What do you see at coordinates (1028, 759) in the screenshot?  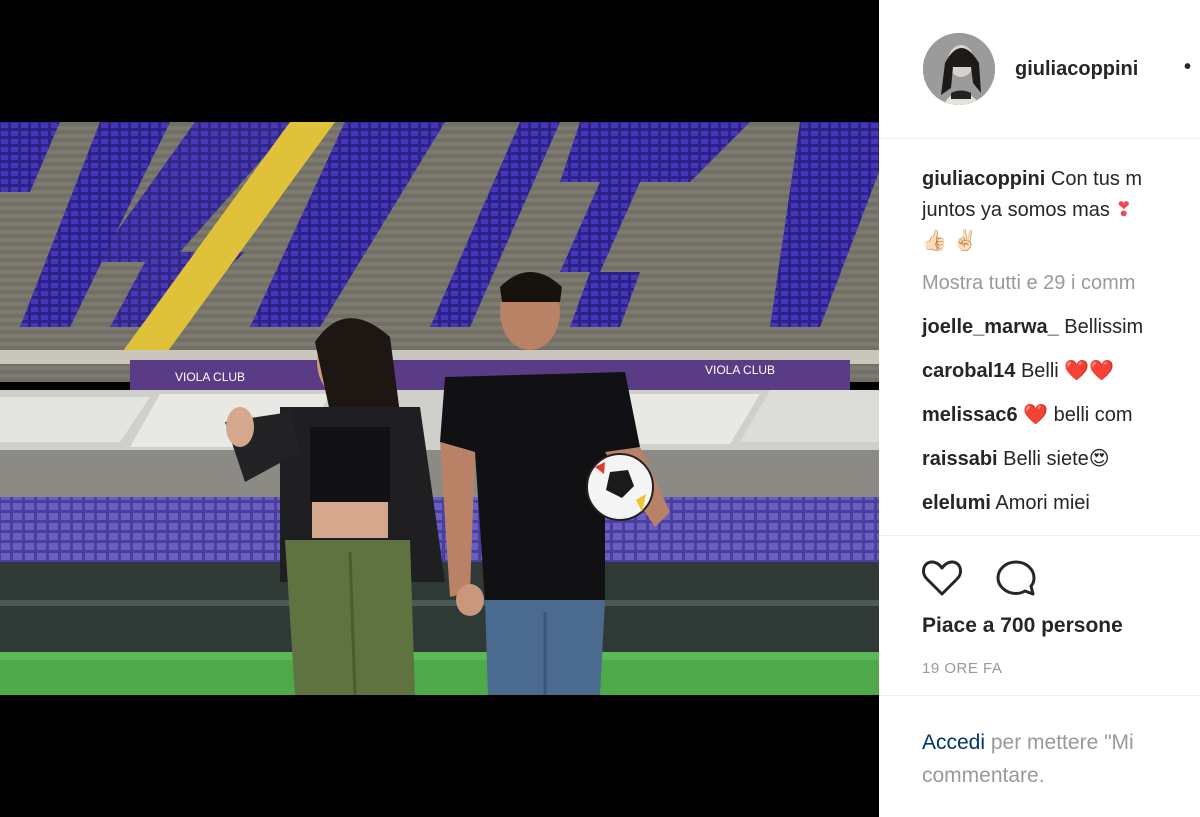 I see `login-text: Accedi per mettere "Mi commentare.` at bounding box center [1028, 759].